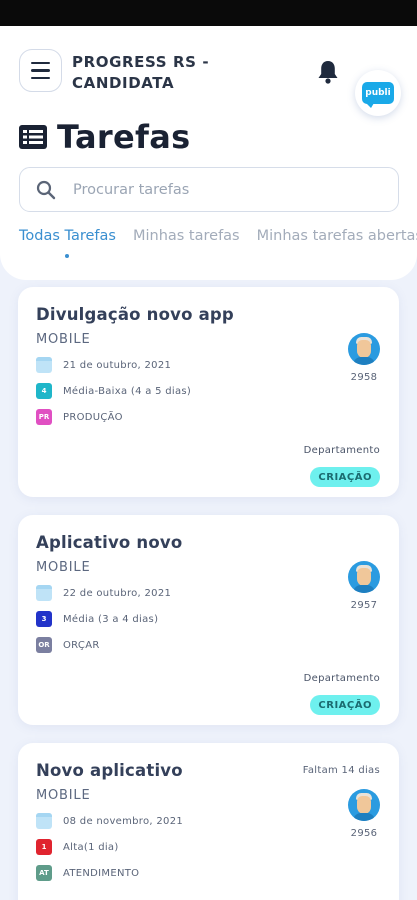 The width and height of the screenshot is (417, 900). I want to click on bell-icon, so click(328, 72).